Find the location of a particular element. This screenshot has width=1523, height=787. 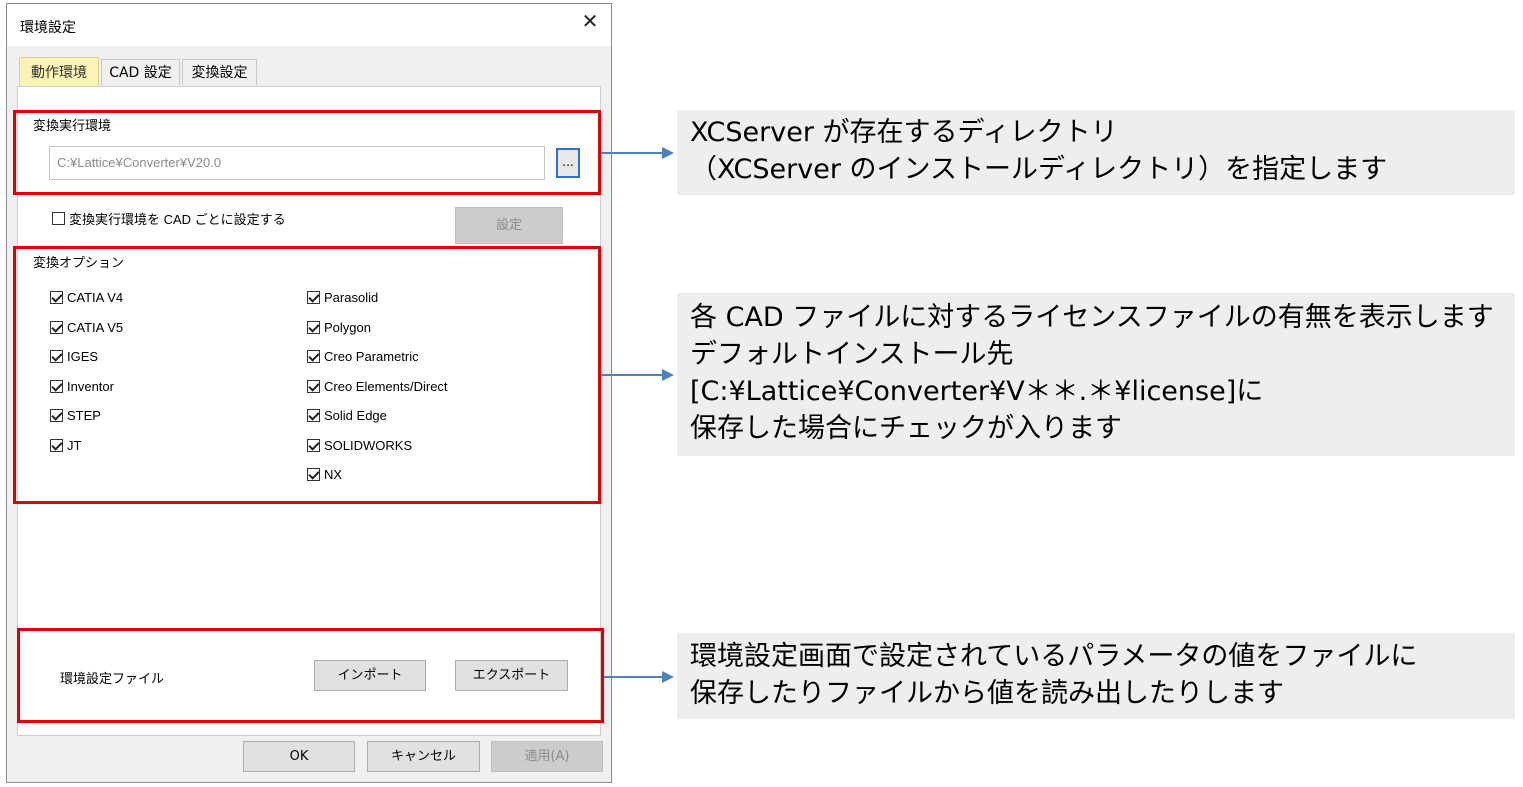

tab-cad-settings: CAD 設定 is located at coordinates (140, 72).